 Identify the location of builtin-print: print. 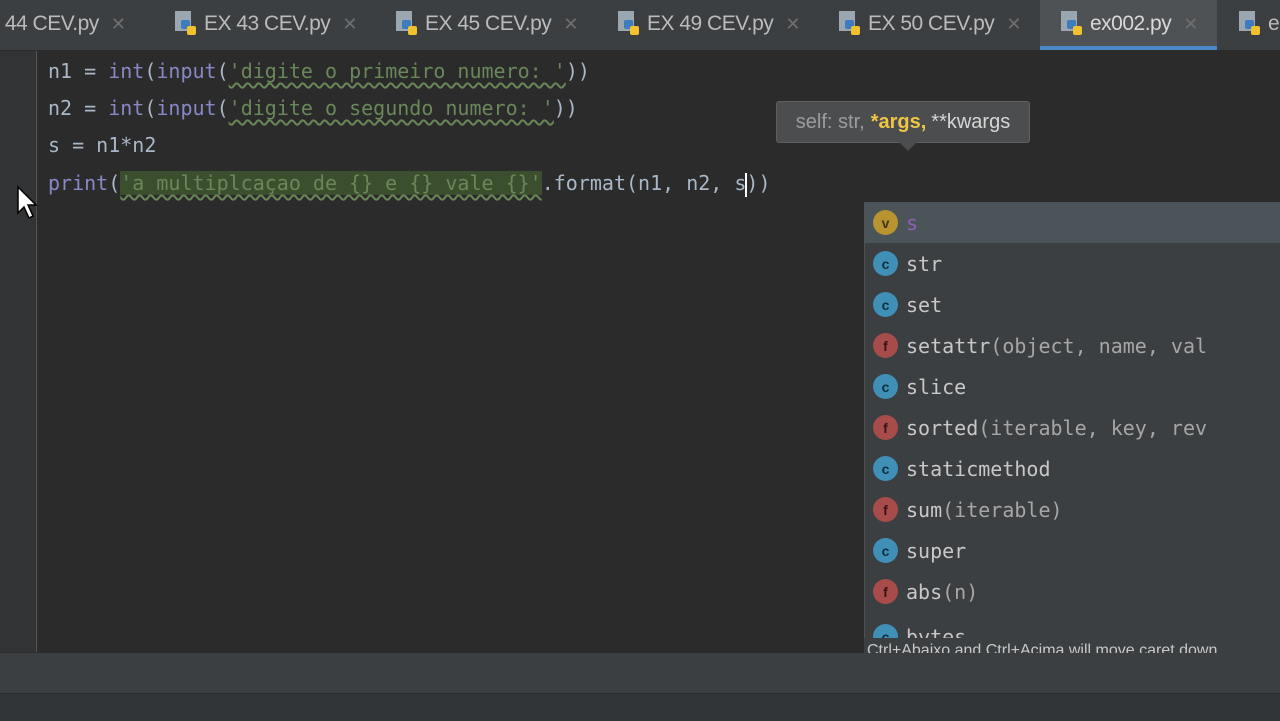
(78, 183).